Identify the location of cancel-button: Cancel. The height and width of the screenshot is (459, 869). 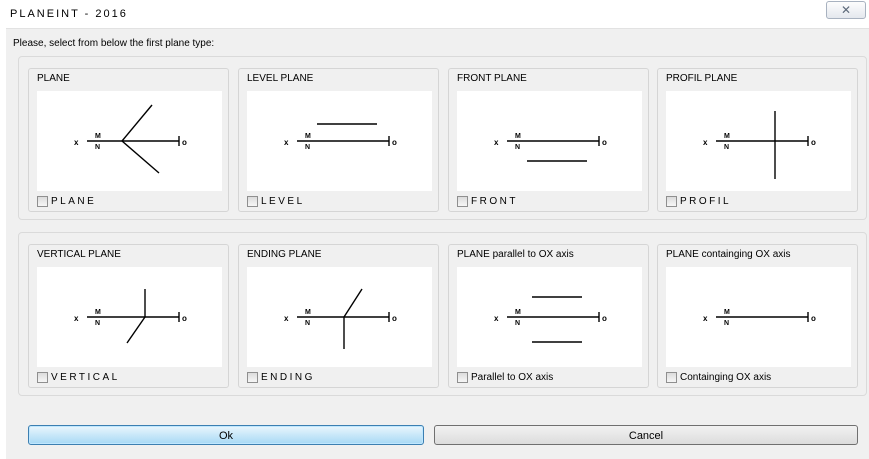
(646, 435).